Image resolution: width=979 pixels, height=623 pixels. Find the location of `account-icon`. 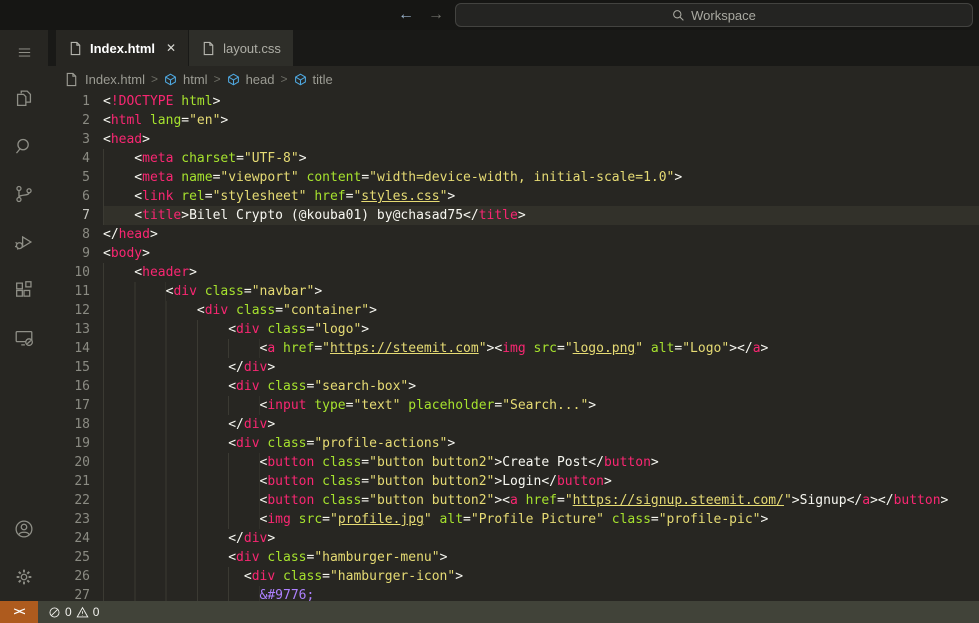

account-icon is located at coordinates (24, 529).